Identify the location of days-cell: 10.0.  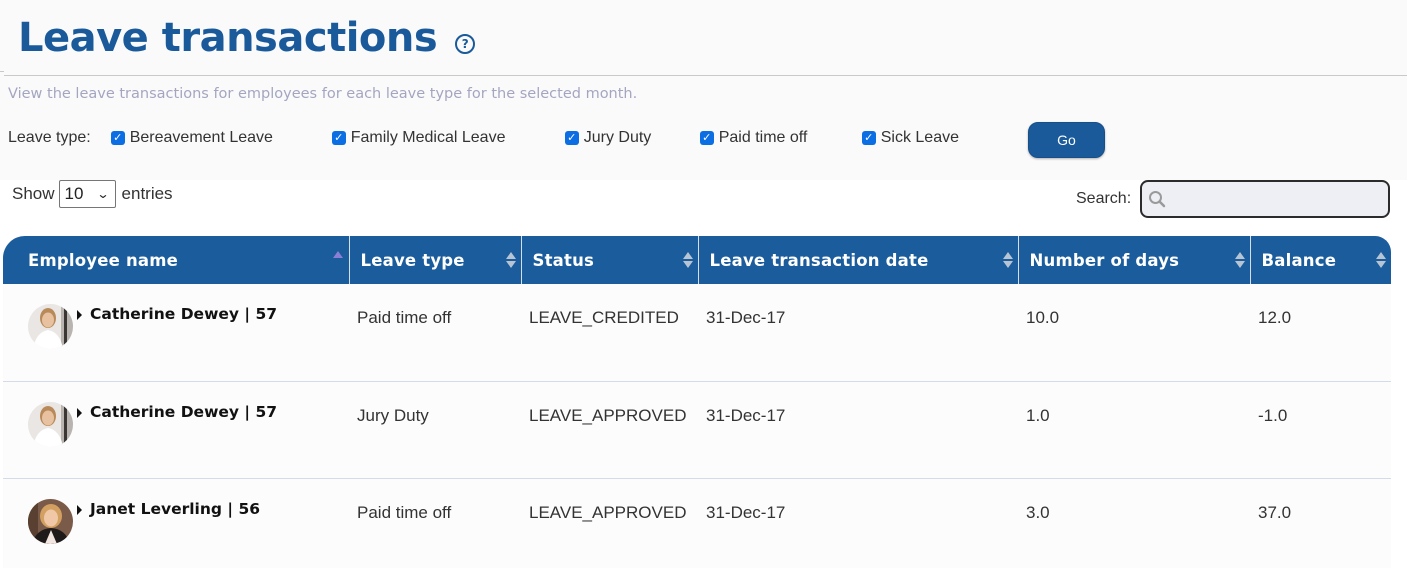
(1043, 317).